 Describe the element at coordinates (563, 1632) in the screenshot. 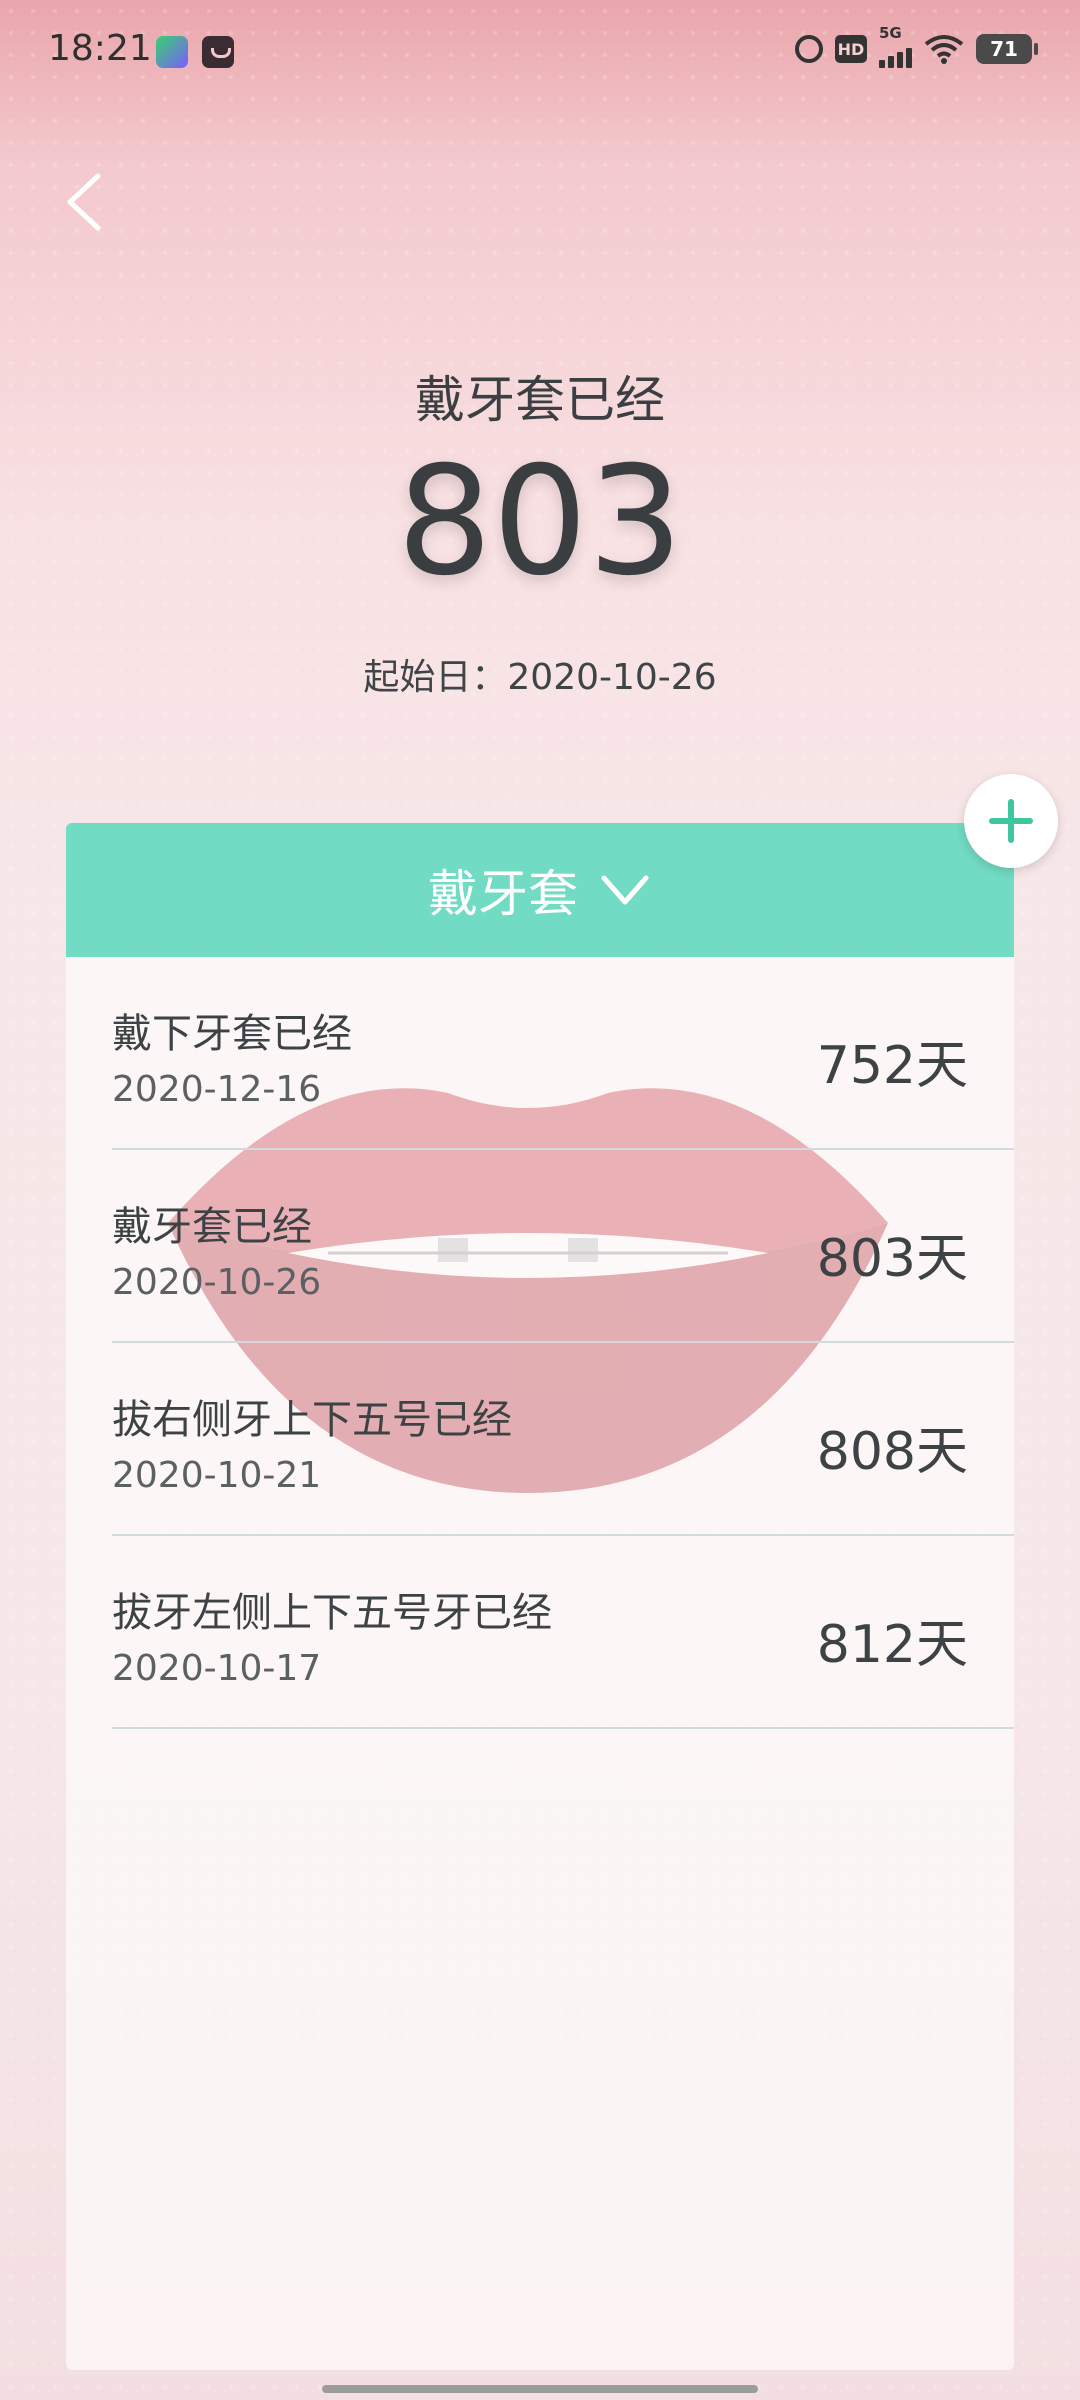

I see `list-item: 拔牙左侧上下五号牙已经 2020-10-17 812天` at that location.